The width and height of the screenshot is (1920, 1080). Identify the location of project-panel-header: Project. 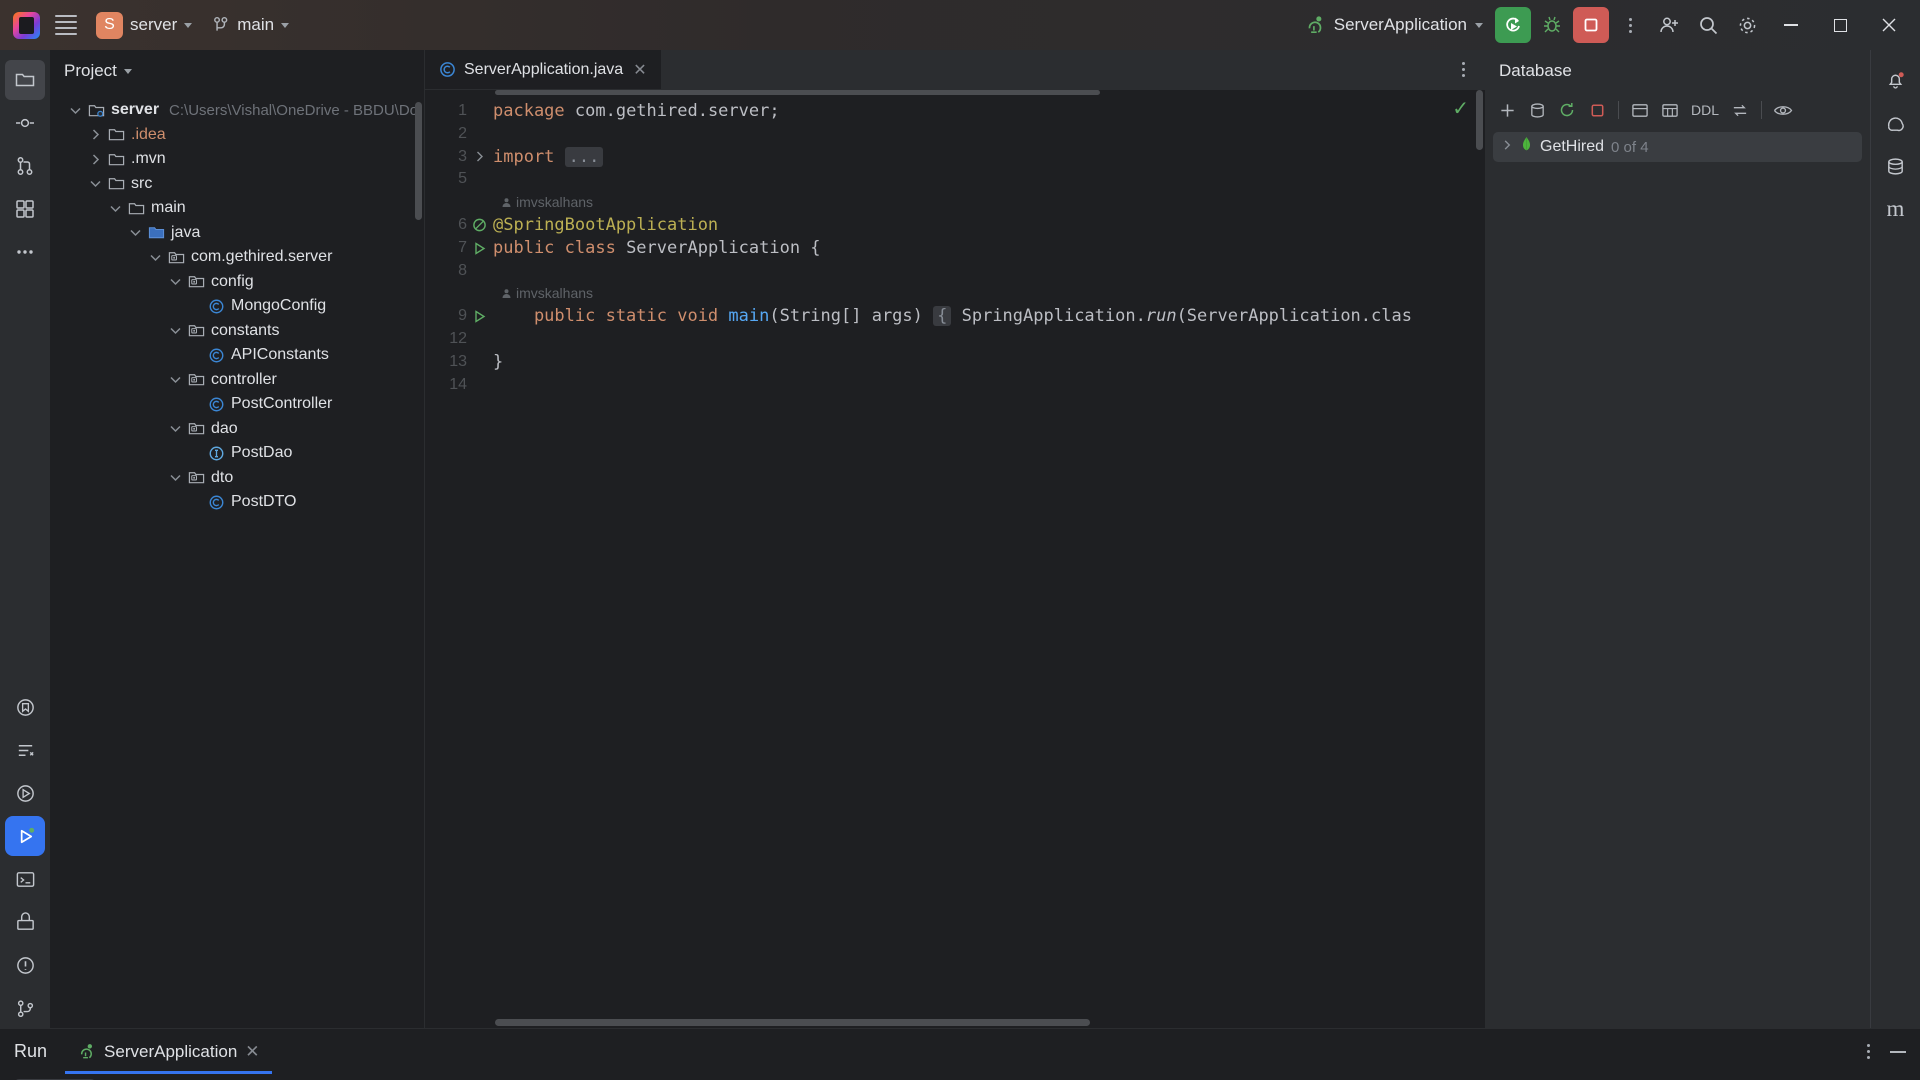
(237, 71).